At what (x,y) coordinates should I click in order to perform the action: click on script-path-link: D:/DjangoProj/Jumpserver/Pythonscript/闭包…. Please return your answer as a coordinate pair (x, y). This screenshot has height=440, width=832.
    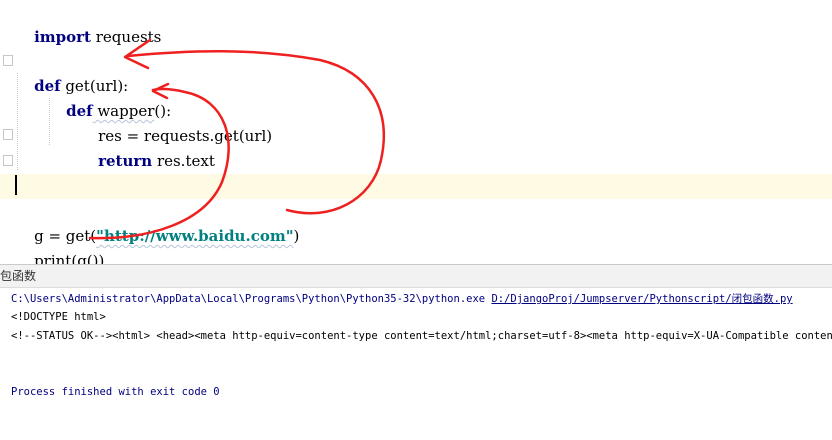
    Looking at the image, I should click on (641, 299).